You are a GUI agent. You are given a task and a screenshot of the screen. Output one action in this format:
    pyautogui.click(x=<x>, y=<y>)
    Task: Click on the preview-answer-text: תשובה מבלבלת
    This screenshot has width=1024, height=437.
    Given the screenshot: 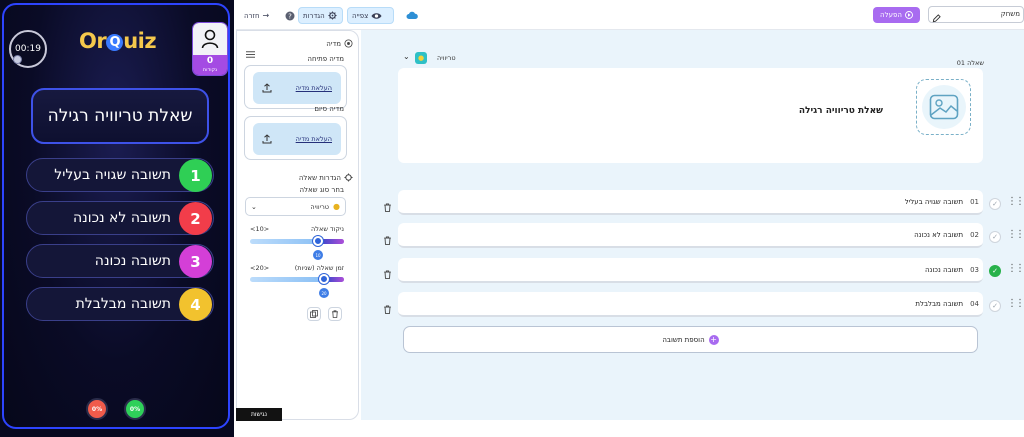 What is the action you would take?
    pyautogui.click(x=123, y=304)
    